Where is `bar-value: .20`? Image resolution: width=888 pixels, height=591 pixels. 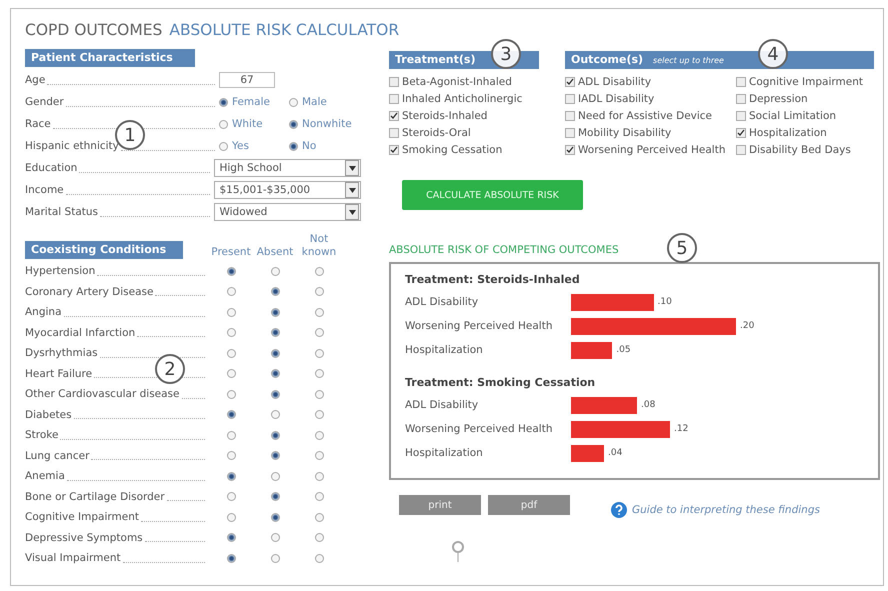 bar-value: .20 is located at coordinates (747, 326).